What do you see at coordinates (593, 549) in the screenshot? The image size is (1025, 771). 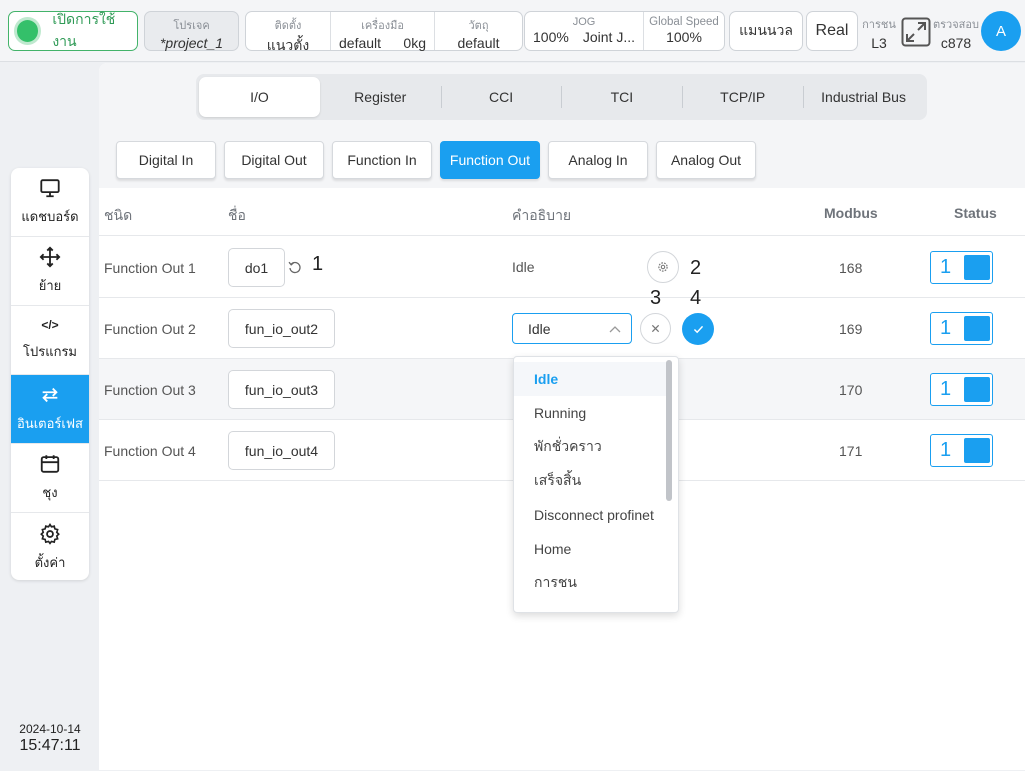 I see `dropdown-option-home: Home` at bounding box center [593, 549].